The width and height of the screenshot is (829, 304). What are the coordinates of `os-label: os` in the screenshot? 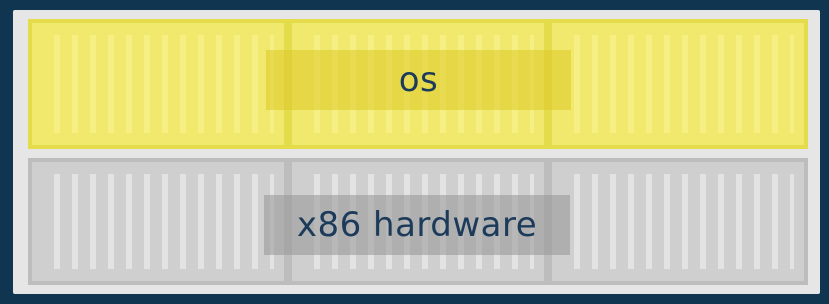 It's located at (418, 80).